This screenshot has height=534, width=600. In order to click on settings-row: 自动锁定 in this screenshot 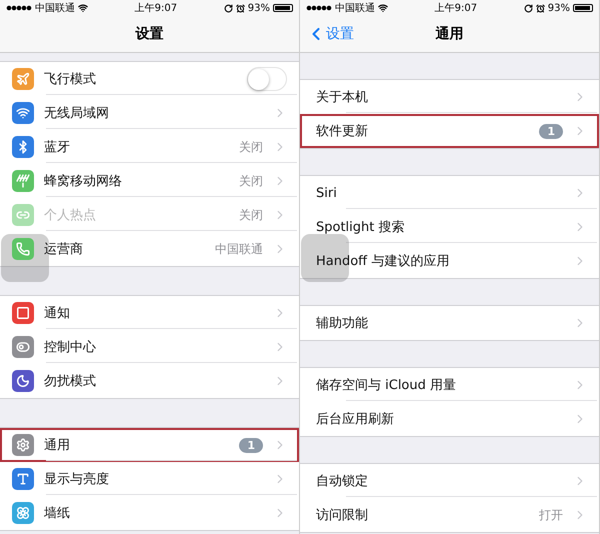, I will do `click(449, 481)`.